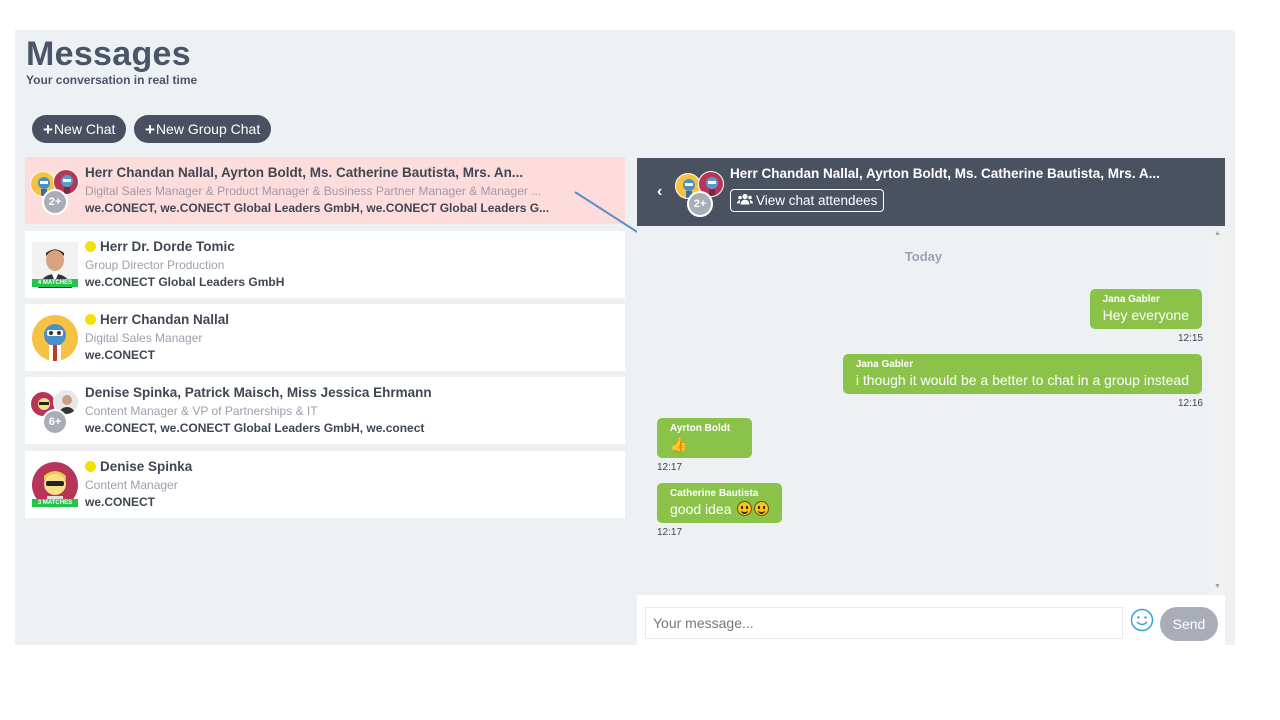  What do you see at coordinates (884, 623) in the screenshot?
I see `message-input` at bounding box center [884, 623].